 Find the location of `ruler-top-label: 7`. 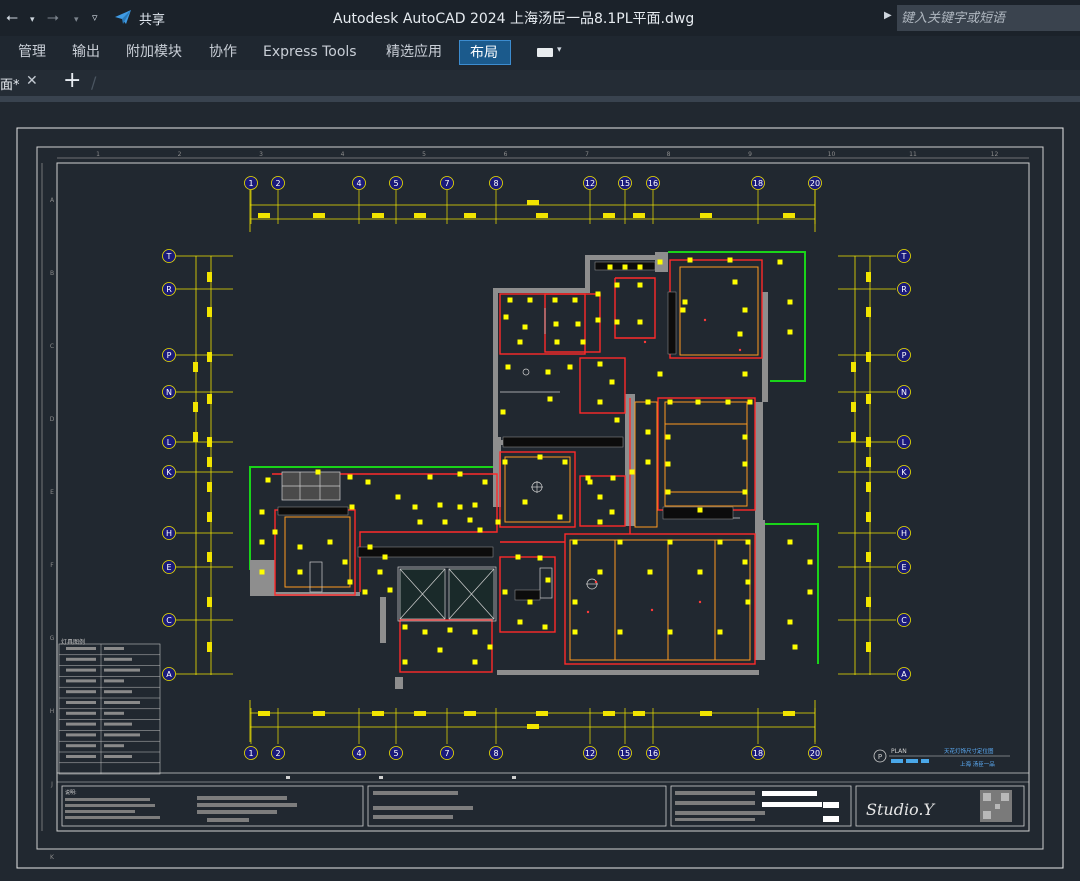

ruler-top-label: 7 is located at coordinates (587, 154).